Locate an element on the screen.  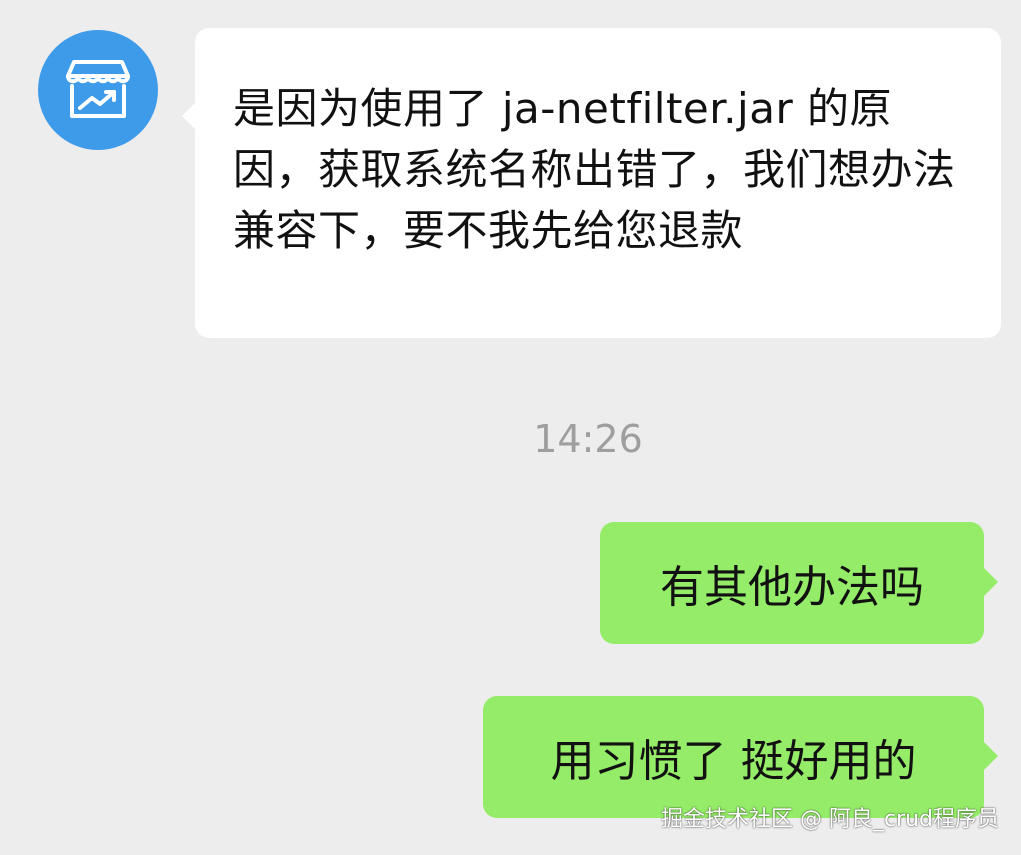
storefront-chart-icon is located at coordinates (98, 89).